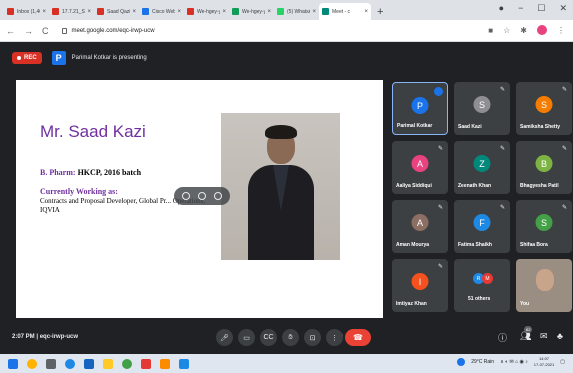  Describe the element at coordinates (482, 285) in the screenshot. I see `others-tile: R M 51 others` at that location.